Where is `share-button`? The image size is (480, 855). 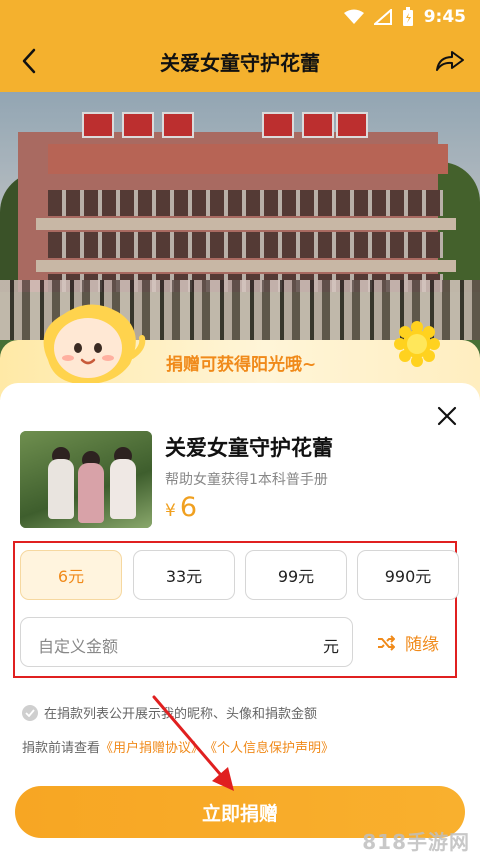 share-button is located at coordinates (450, 61).